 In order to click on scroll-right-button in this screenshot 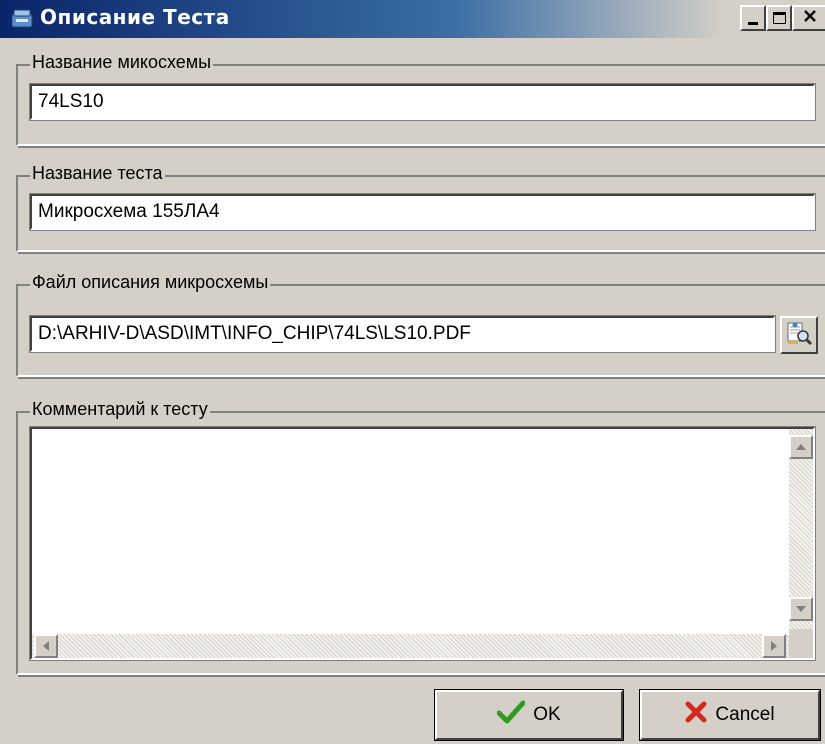, I will do `click(774, 646)`.